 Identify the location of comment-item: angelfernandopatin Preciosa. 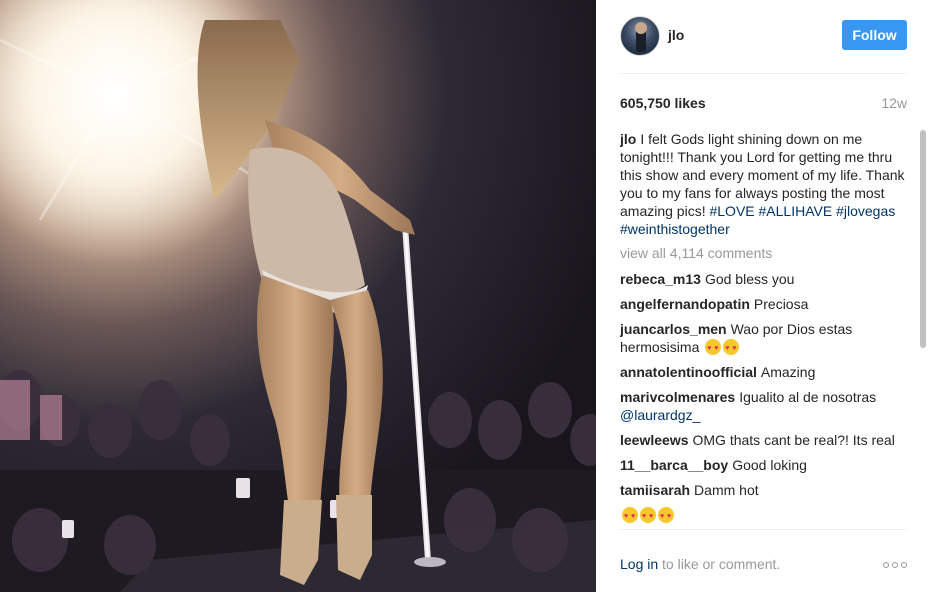
(765, 304).